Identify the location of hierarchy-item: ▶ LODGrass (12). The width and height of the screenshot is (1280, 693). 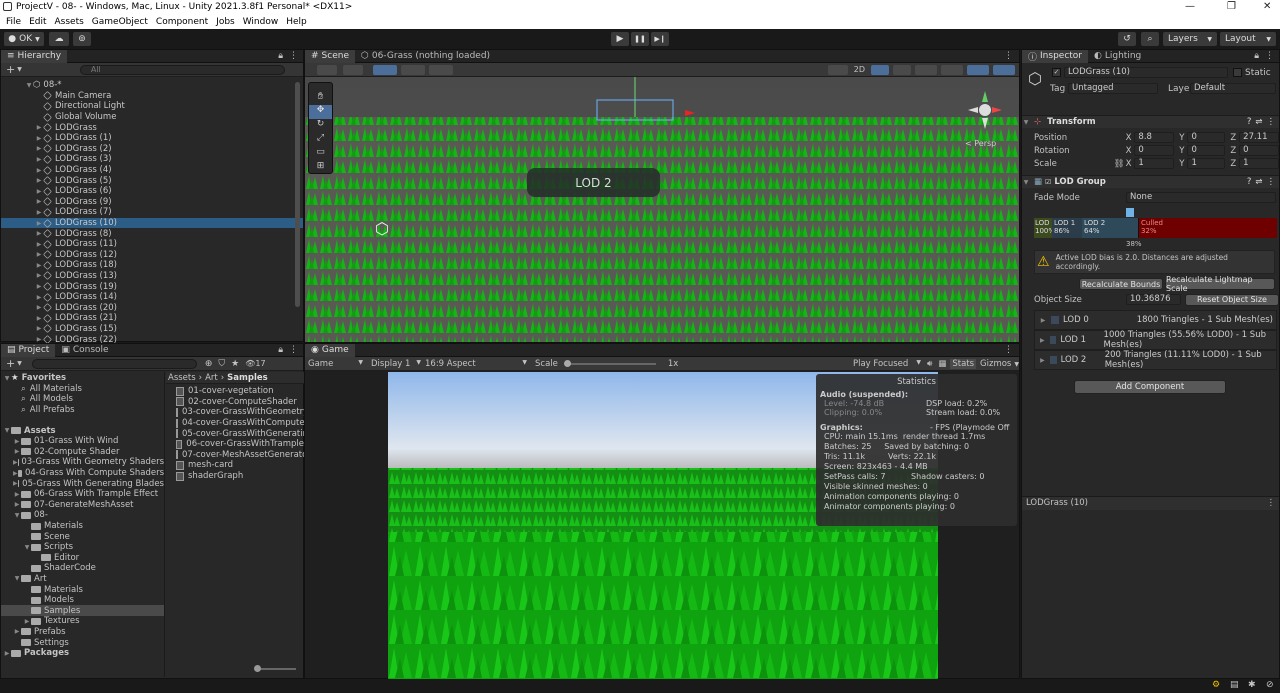
(152, 255).